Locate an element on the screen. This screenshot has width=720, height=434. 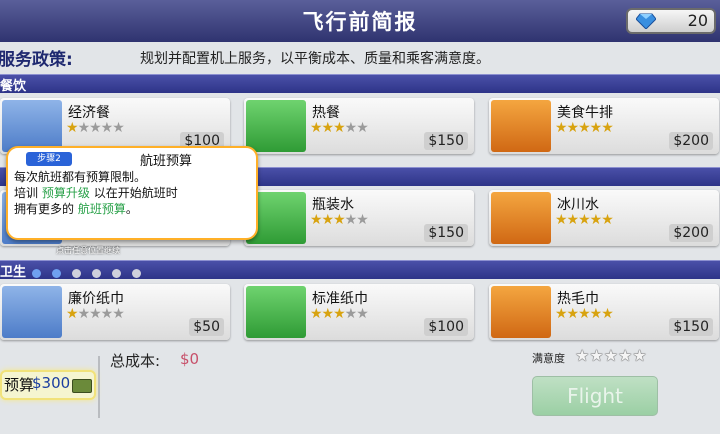
cheap-tissue-icon is located at coordinates (32, 312).